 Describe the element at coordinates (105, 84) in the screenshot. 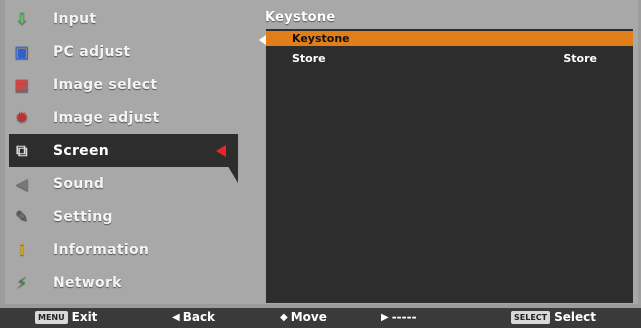

I see `menu-item-label: Image select` at that location.